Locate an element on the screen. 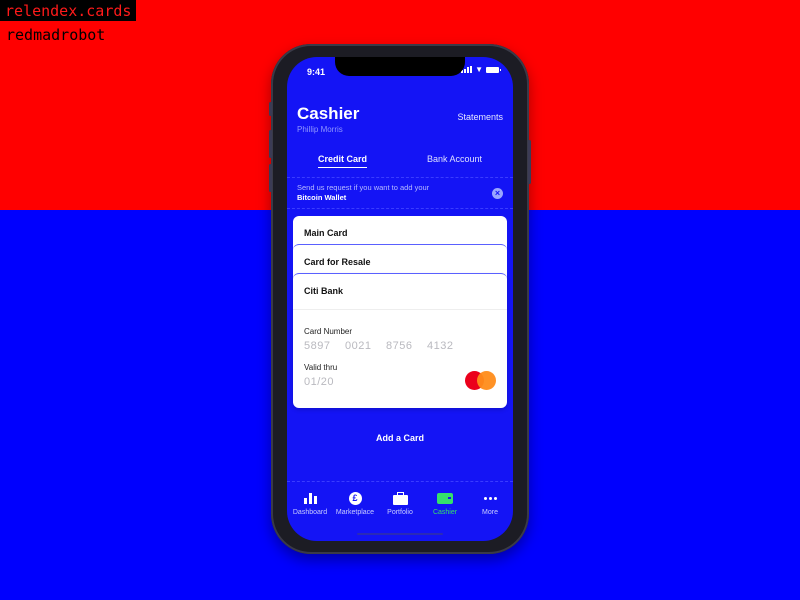 Image resolution: width=800 pixels, height=600 pixels. battery-icon is located at coordinates (493, 69).